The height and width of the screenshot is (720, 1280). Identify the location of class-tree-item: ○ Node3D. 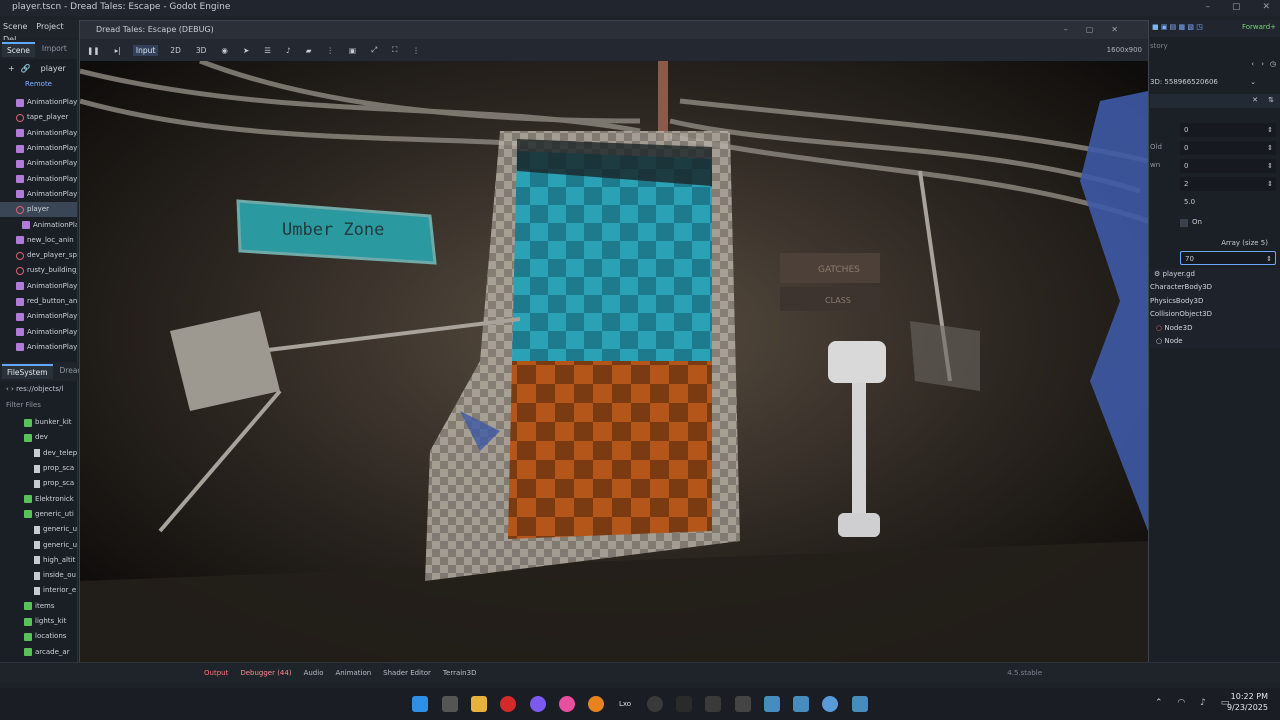
(1215, 328).